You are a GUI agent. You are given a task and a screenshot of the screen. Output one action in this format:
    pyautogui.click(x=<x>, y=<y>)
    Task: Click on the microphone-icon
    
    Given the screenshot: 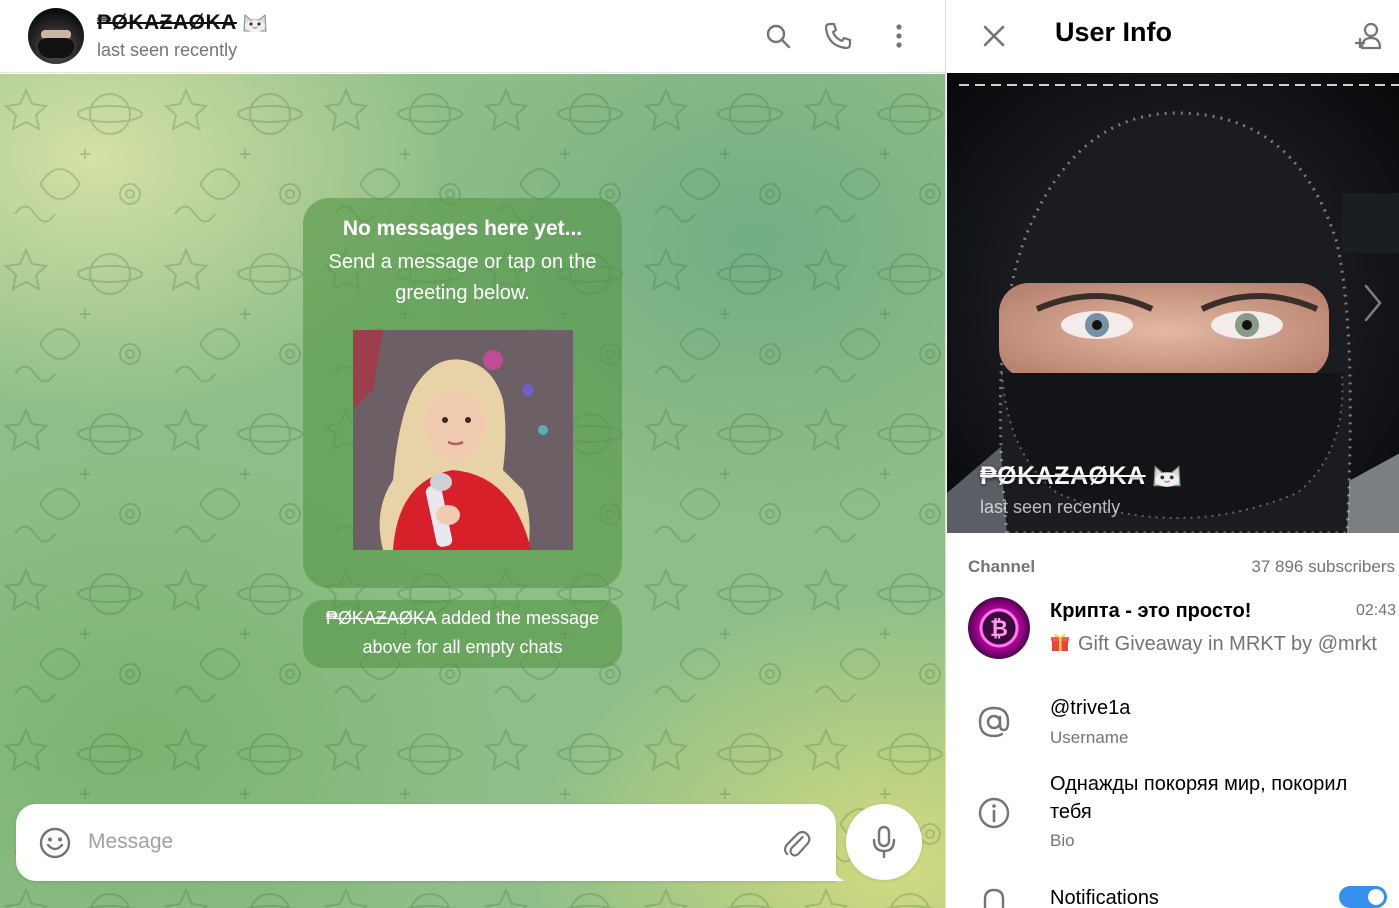 What is the action you would take?
    pyautogui.click(x=884, y=842)
    